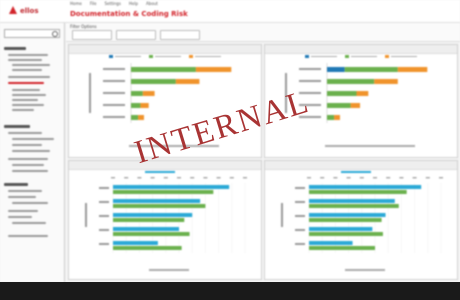  Describe the element at coordinates (133, 3) in the screenshot. I see `menu-help: Help` at that location.